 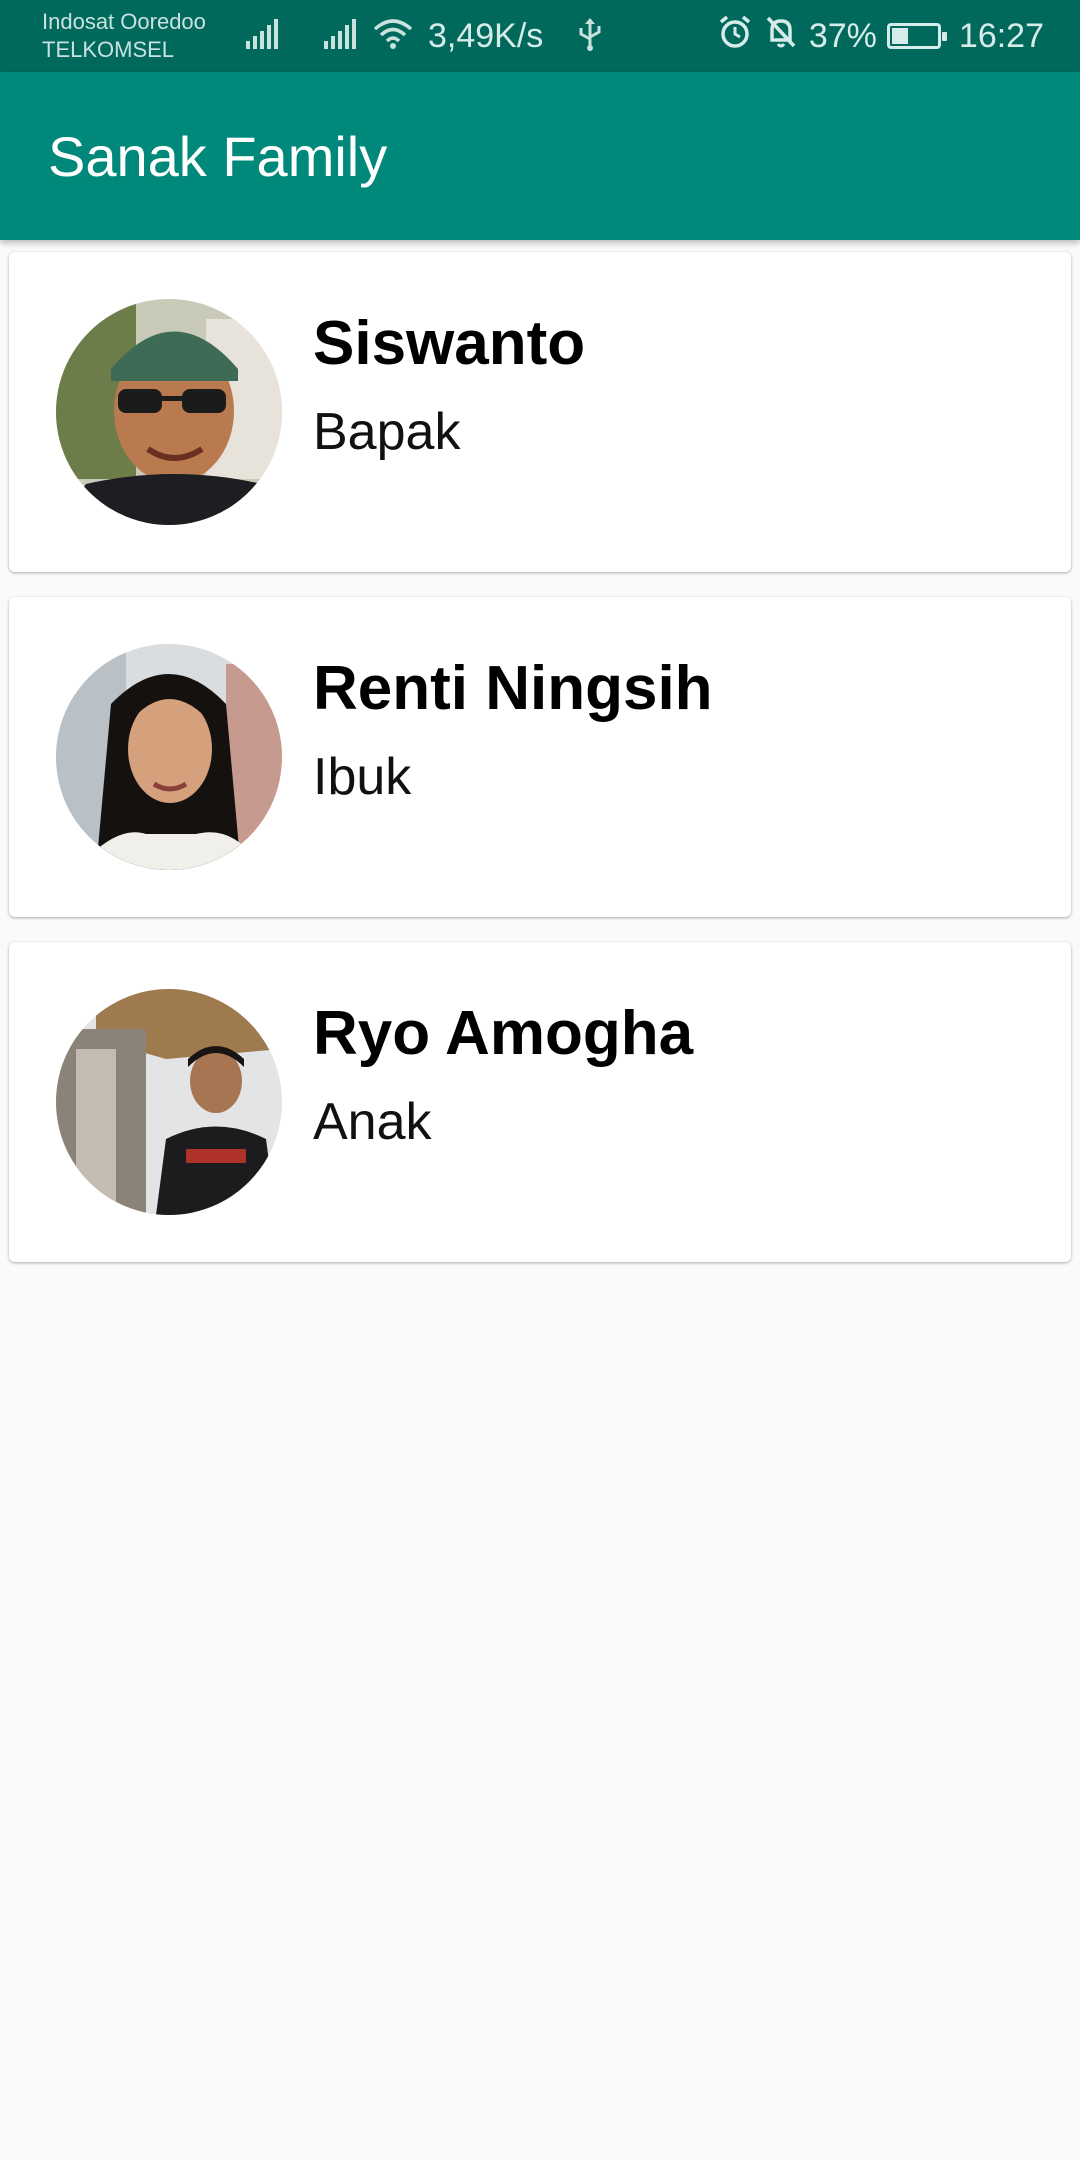 I want to click on member-role: Anak, so click(x=372, y=1122).